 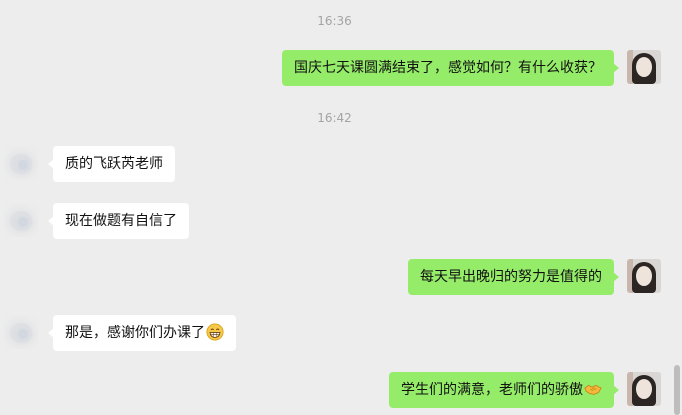 I want to click on message-text: 那是，感谢你们办课了, so click(x=135, y=333).